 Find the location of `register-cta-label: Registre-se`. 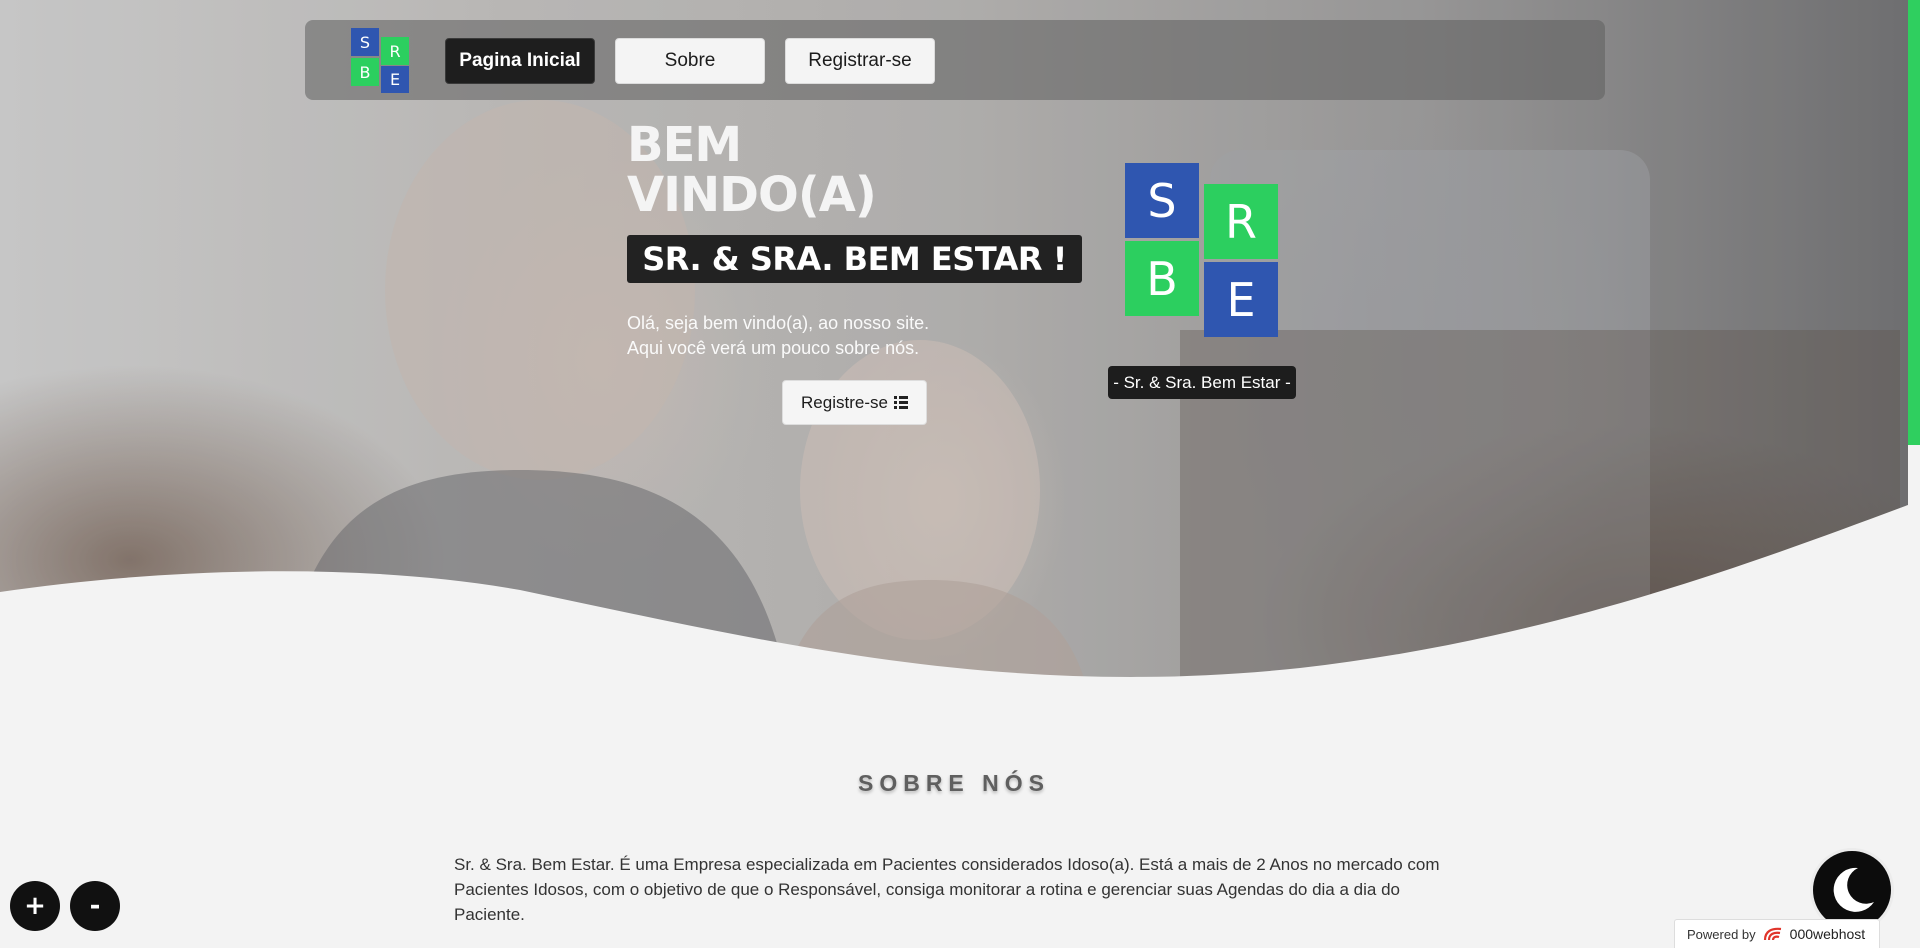

register-cta-label: Registre-se is located at coordinates (844, 402).